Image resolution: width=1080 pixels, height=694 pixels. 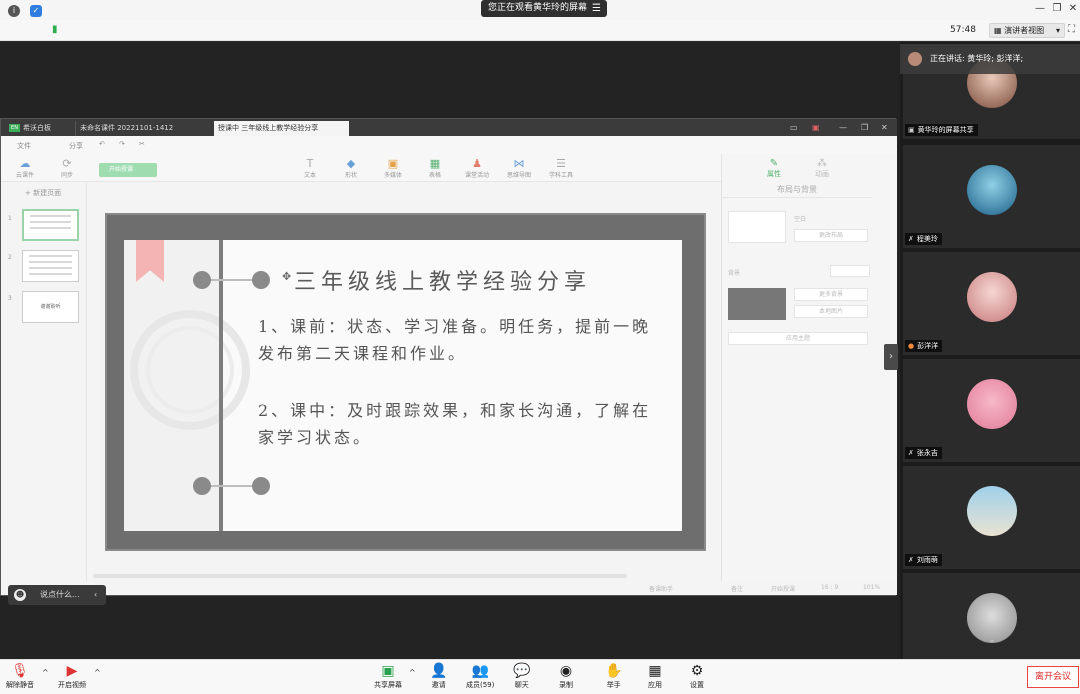 I want to click on apps-label: 应用, so click(x=655, y=685).